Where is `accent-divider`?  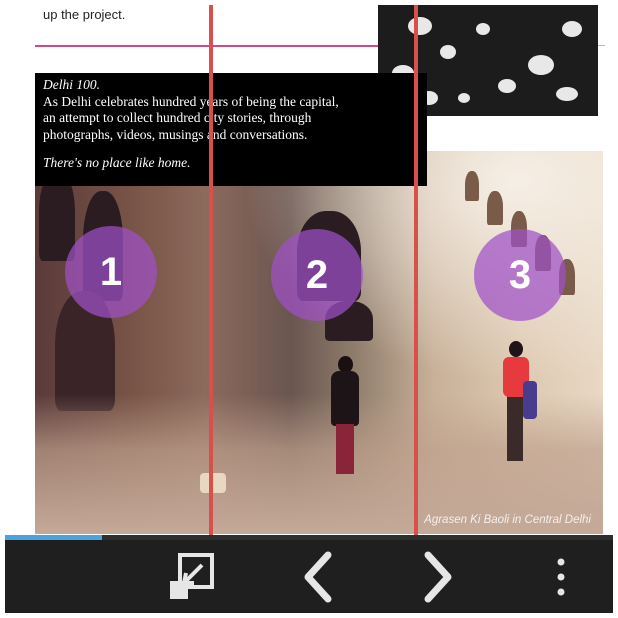 accent-divider is located at coordinates (207, 46).